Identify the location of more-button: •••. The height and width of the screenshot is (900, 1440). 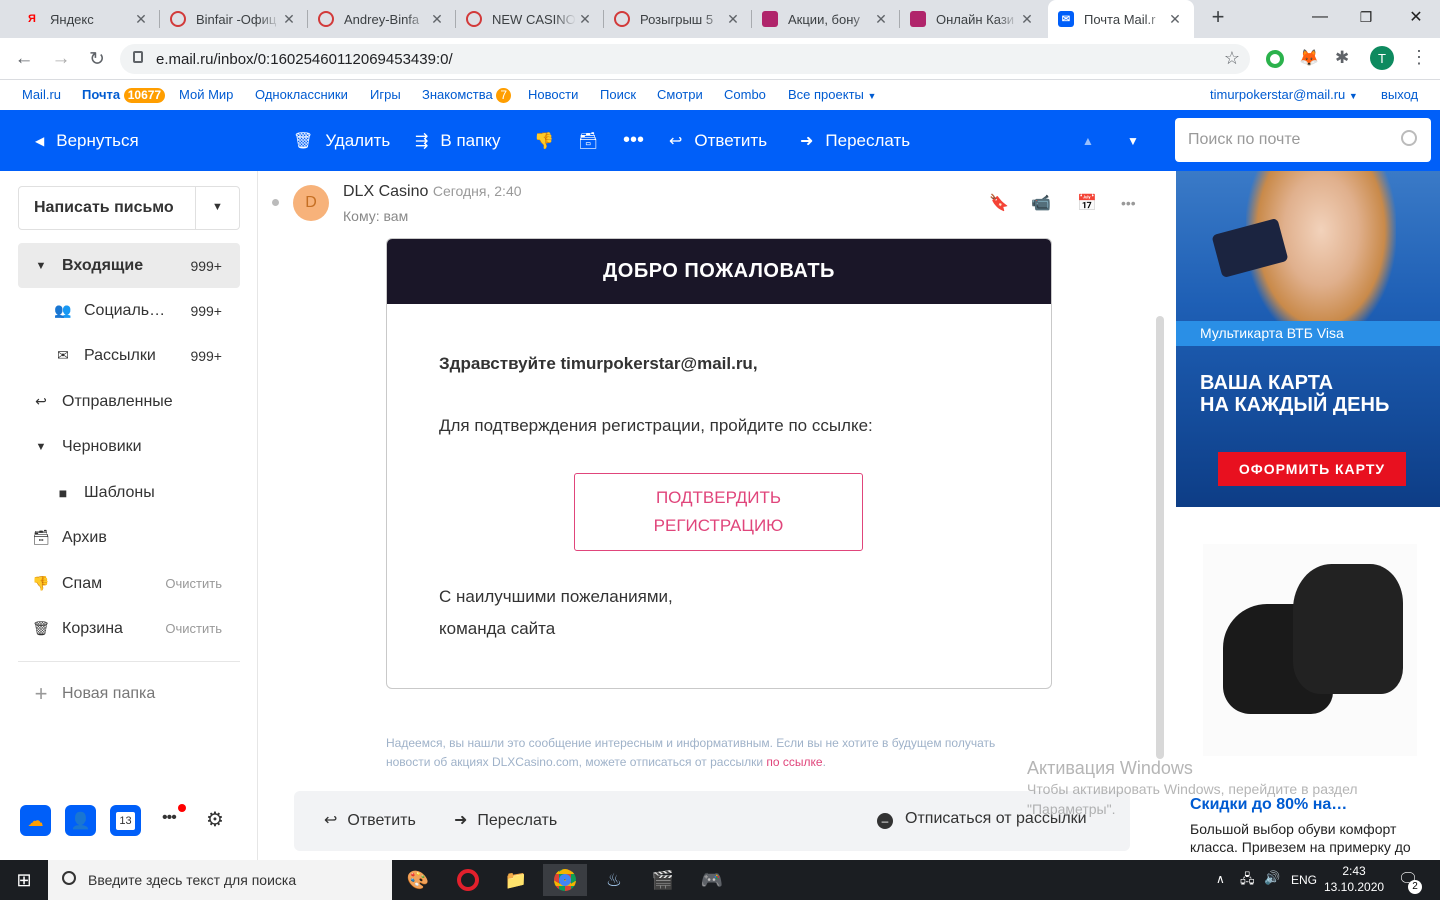
(633, 140).